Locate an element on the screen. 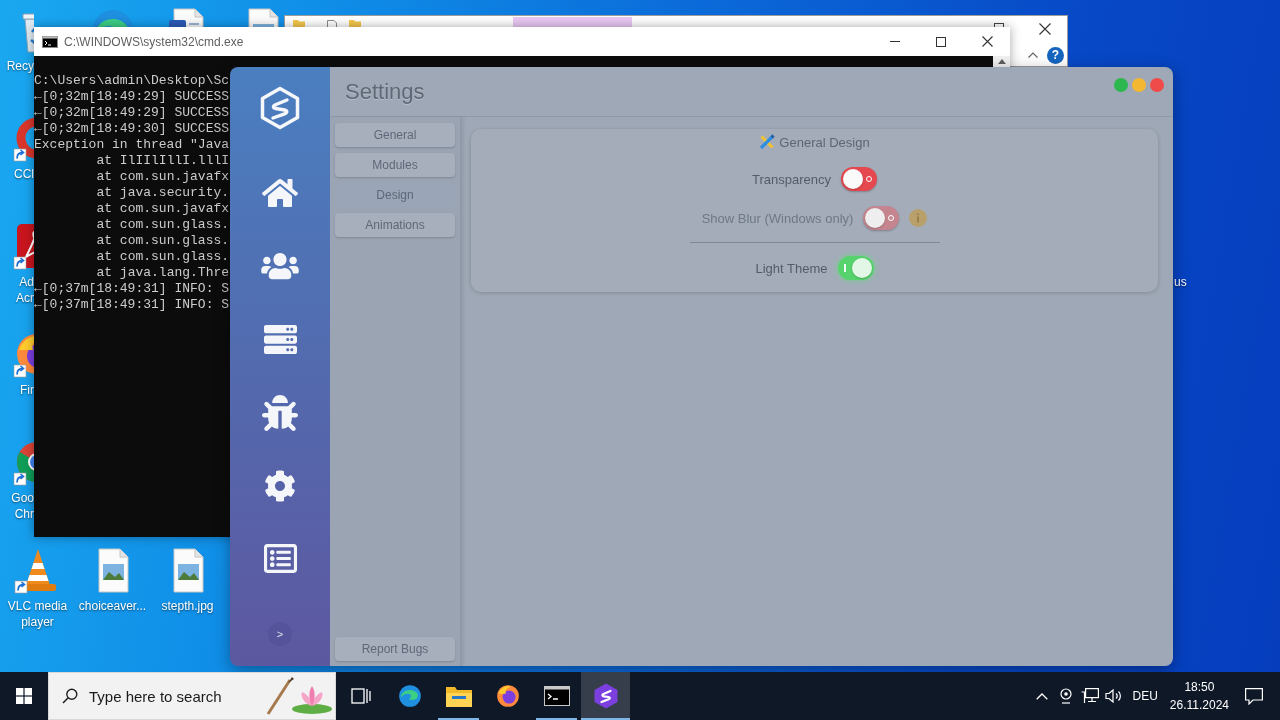 This screenshot has width=1280, height=720. notification-icon is located at coordinates (1254, 696).